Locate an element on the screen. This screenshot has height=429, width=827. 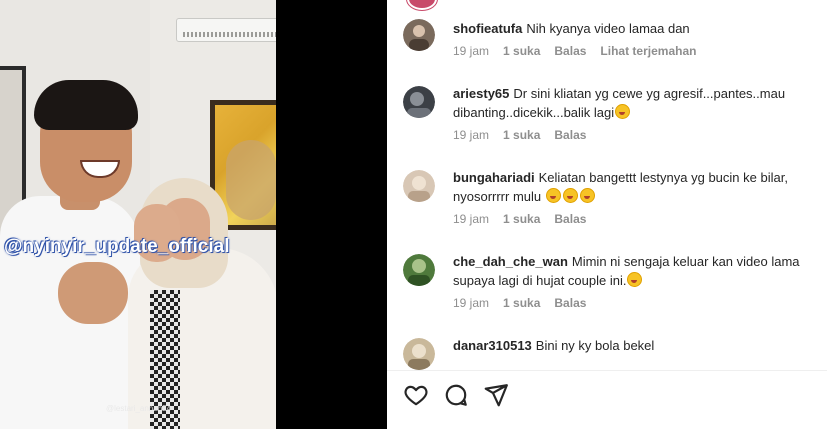
comment-meta: 19 jam 1 suka Balas Lihat terjemahan is located at coordinates (581, 51).